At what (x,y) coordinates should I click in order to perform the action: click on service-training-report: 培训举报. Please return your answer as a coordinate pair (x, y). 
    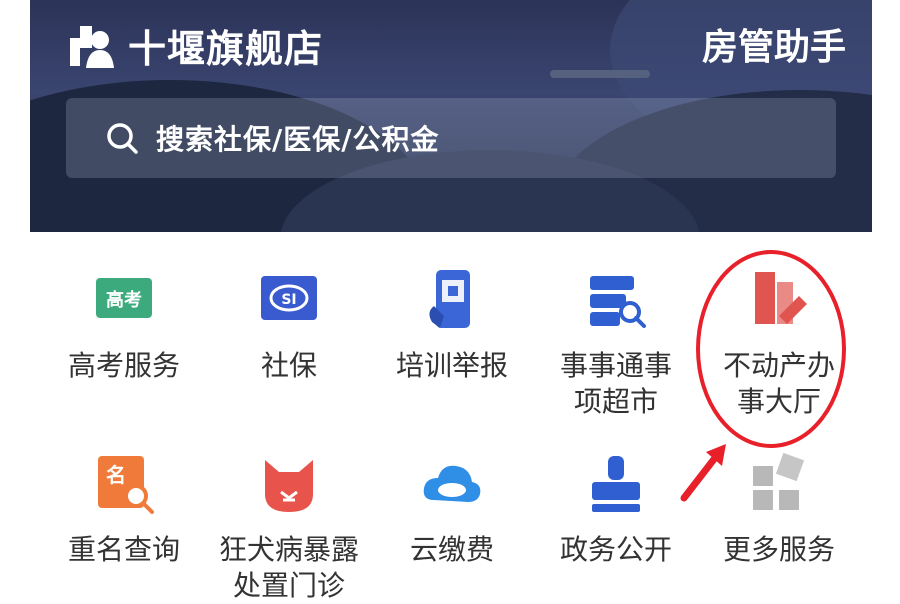
    Looking at the image, I should click on (452, 326).